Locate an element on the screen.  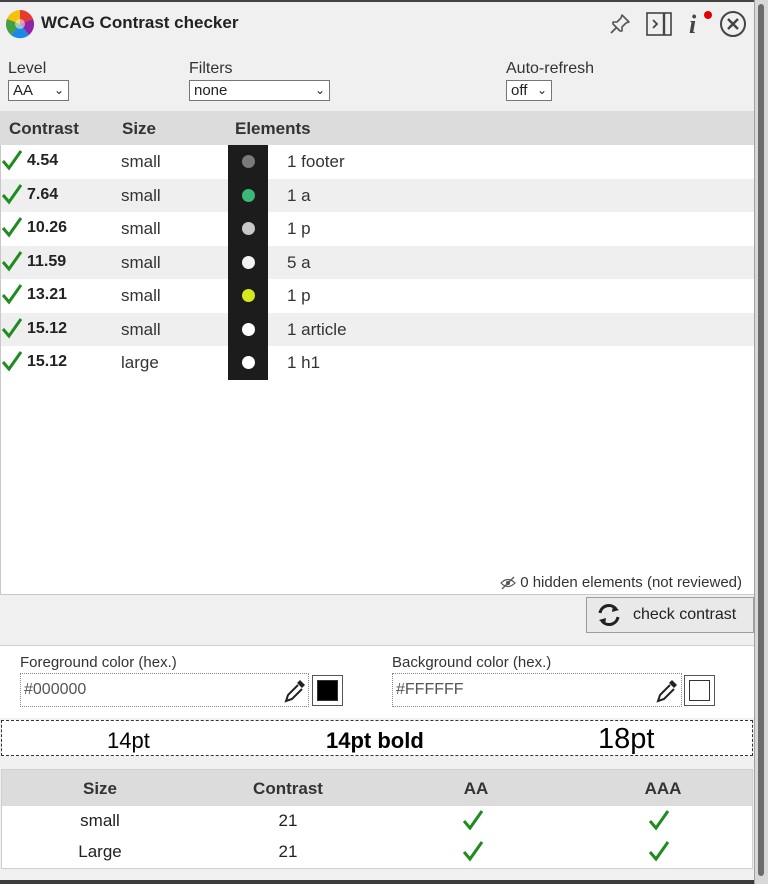
background-swatch is located at coordinates (699, 690).